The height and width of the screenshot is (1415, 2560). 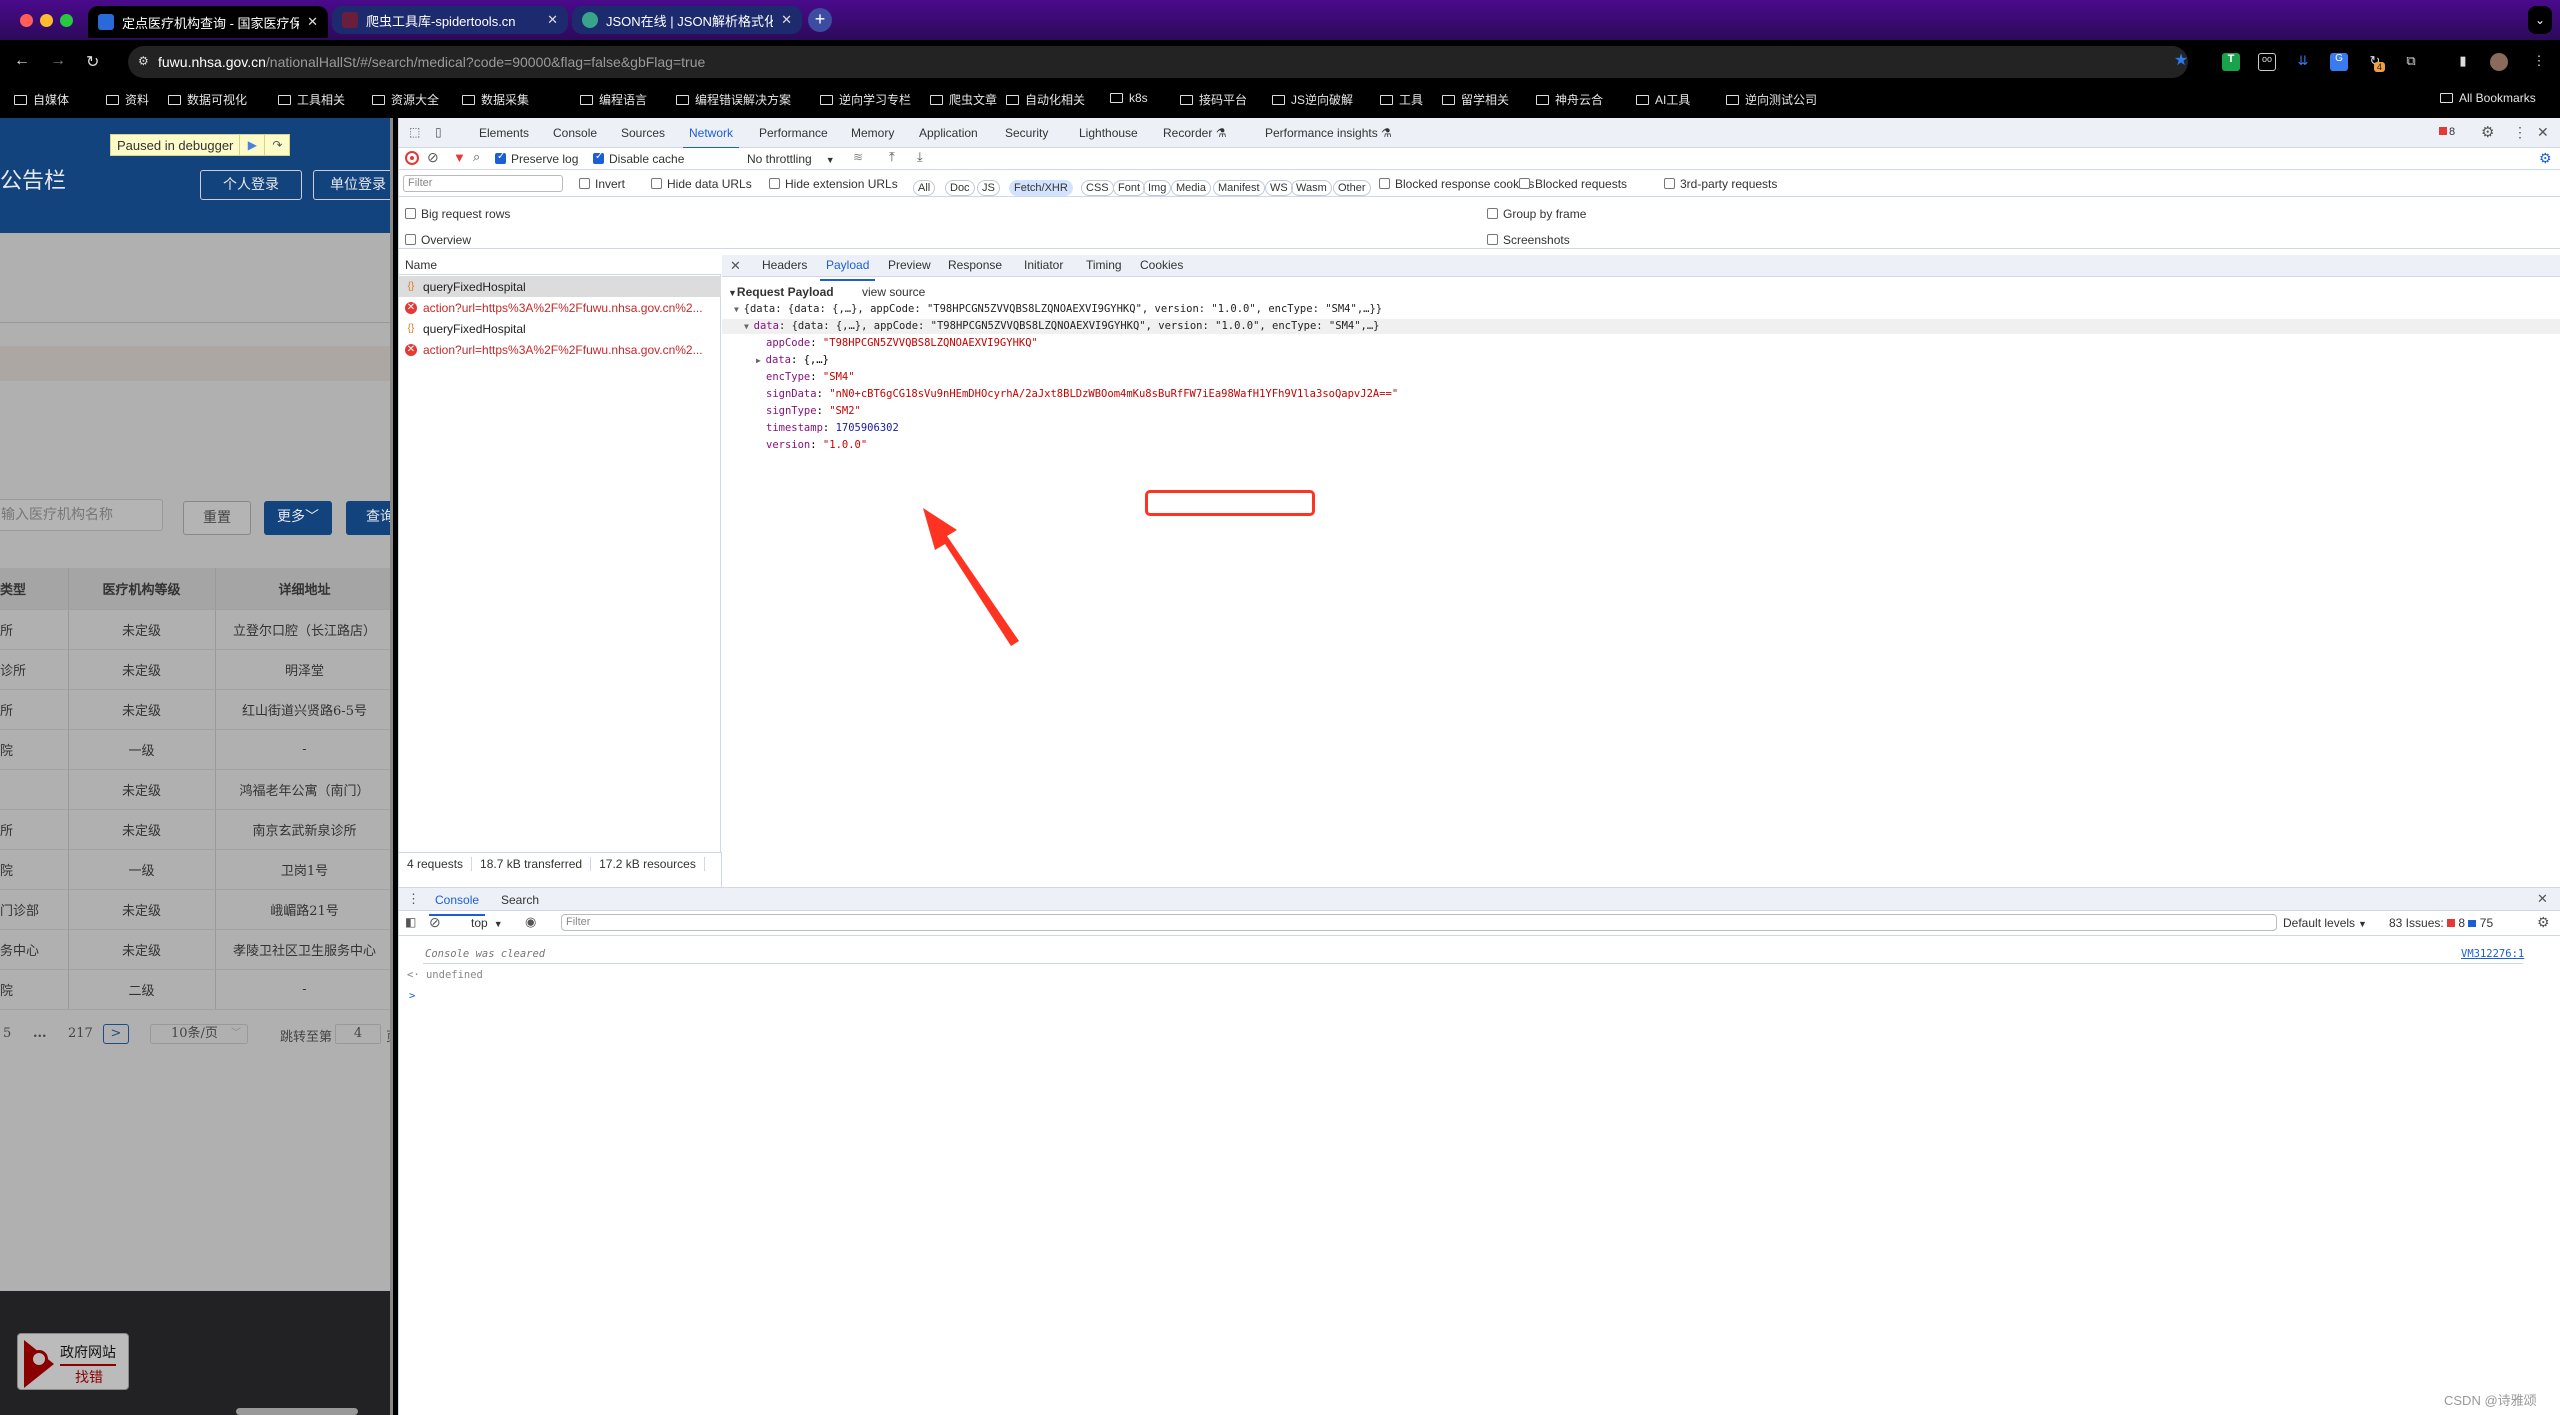 What do you see at coordinates (924, 188) in the screenshot?
I see `type-filter-chip: All` at bounding box center [924, 188].